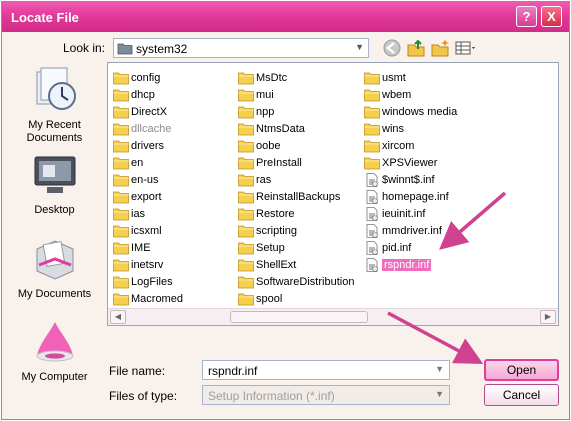 This screenshot has height=421, width=571. Describe the element at coordinates (416, 48) in the screenshot. I see `up-one-level-icon` at that location.